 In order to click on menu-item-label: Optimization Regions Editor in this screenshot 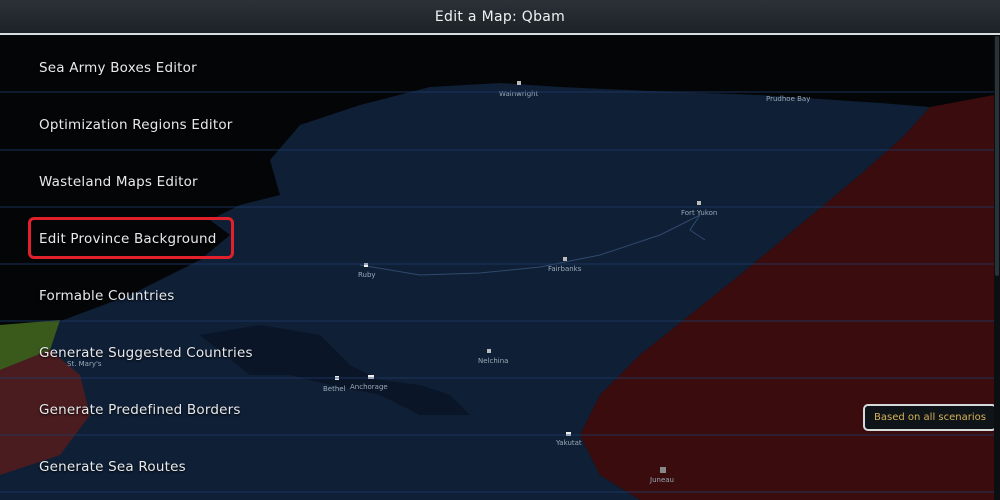, I will do `click(136, 124)`.